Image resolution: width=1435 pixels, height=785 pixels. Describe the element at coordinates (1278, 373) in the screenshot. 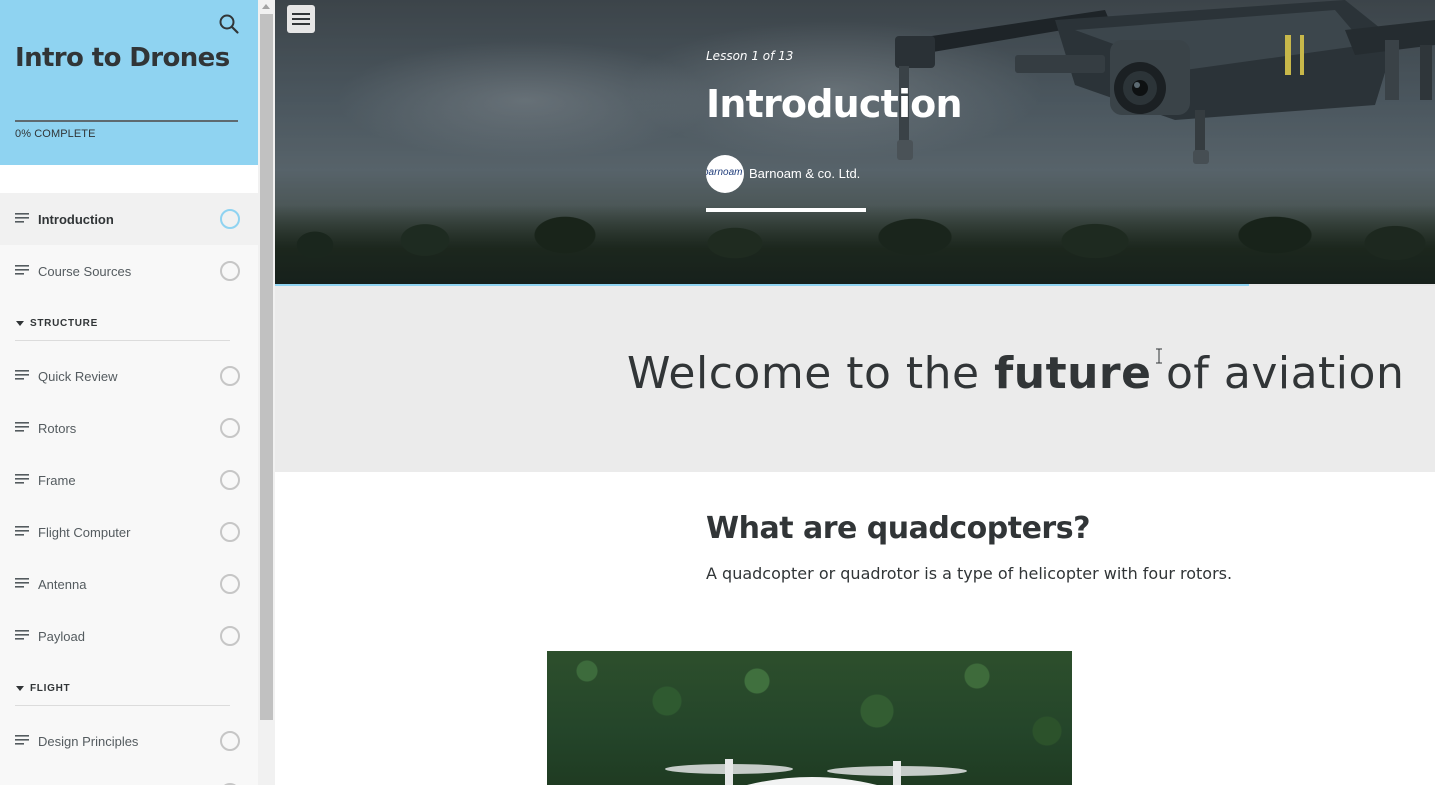

I see `banner-text-after: of aviation` at that location.